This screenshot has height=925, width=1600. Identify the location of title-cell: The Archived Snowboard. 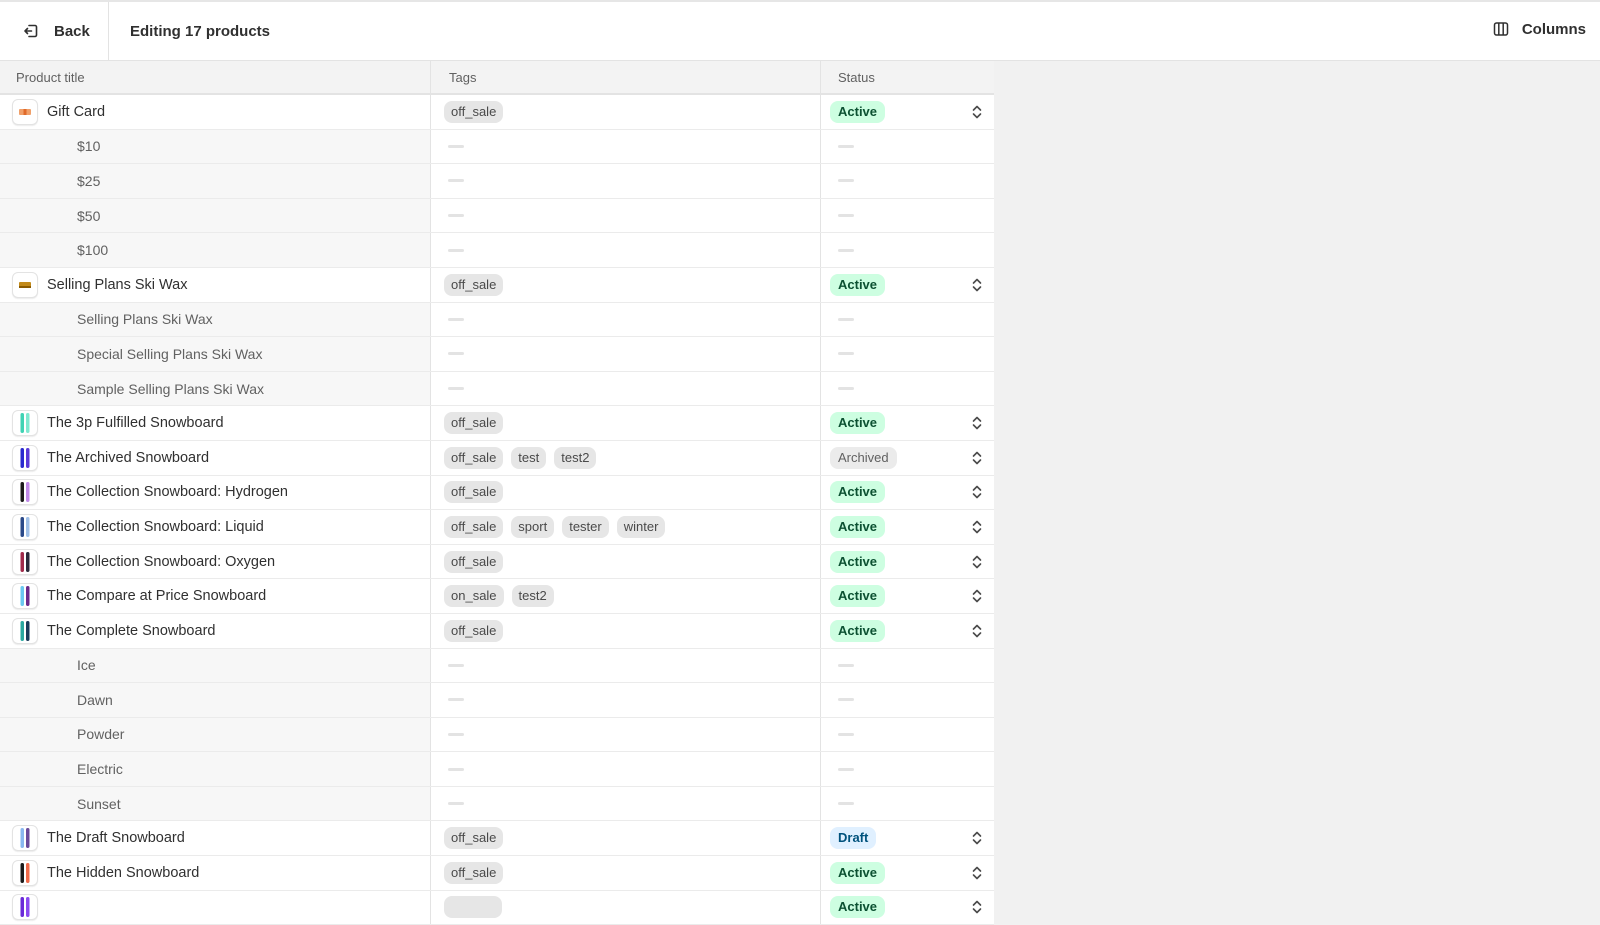
(215, 457).